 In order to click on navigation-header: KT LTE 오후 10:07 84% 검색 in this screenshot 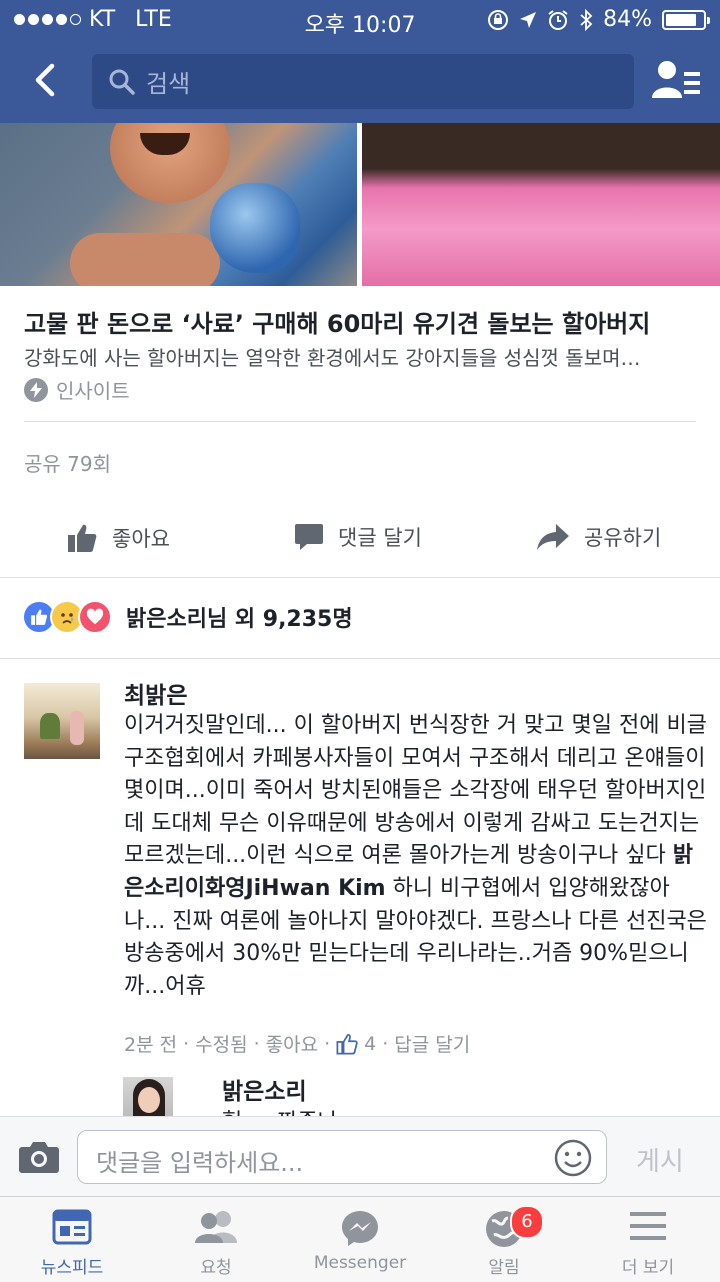, I will do `click(360, 61)`.